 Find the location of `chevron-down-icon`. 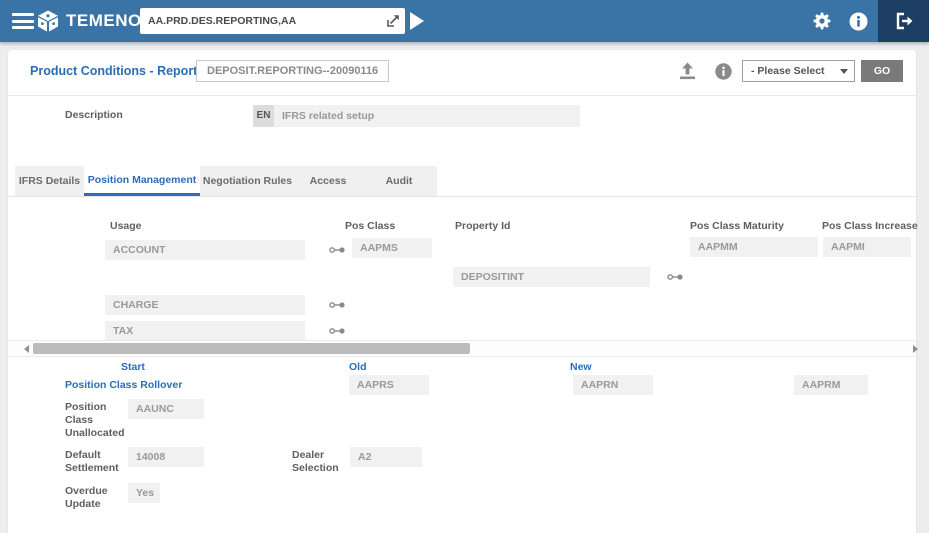

chevron-down-icon is located at coordinates (844, 71).